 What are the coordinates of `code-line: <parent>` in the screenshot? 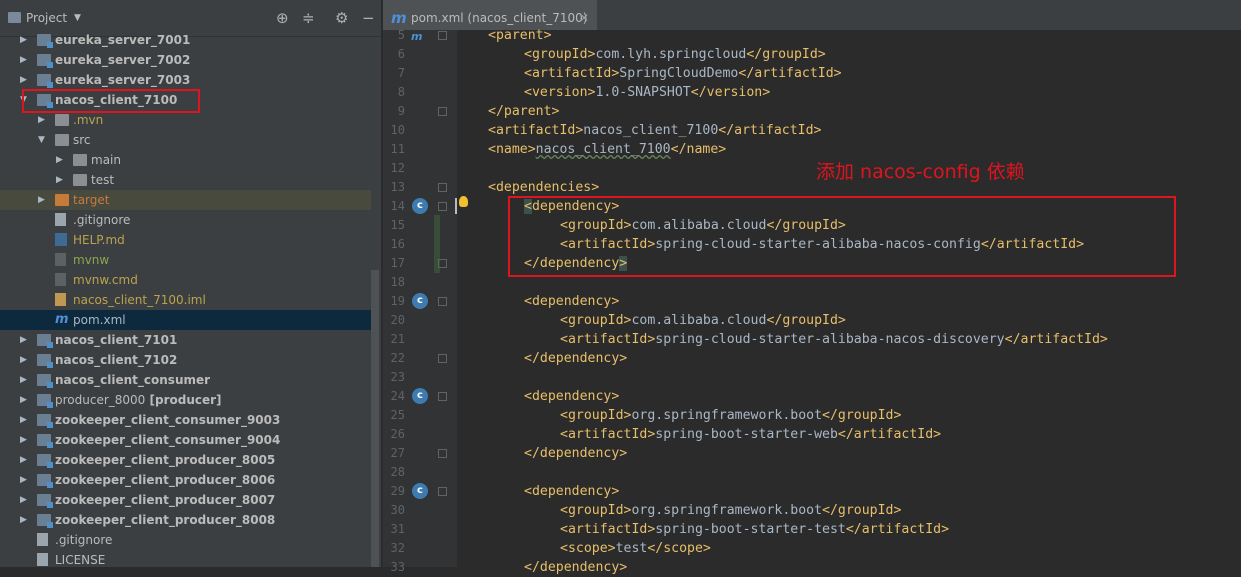 It's located at (520, 35).